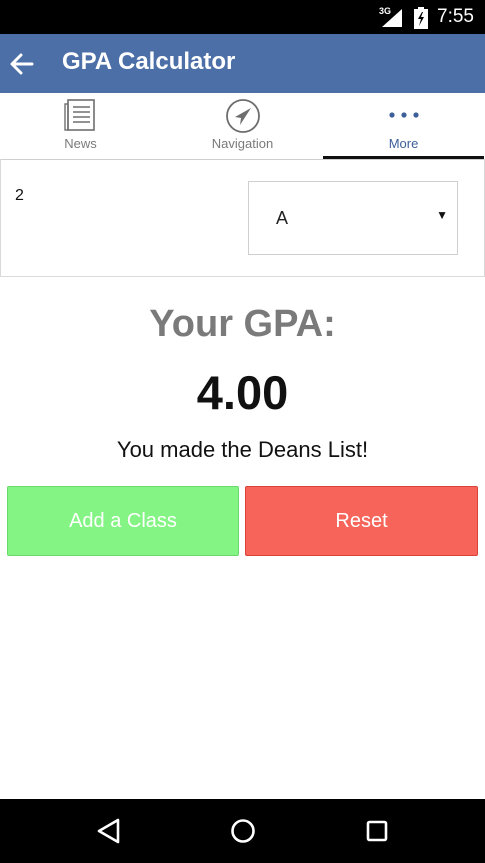 This screenshot has width=485, height=863. I want to click on tab-more: More, so click(403, 126).